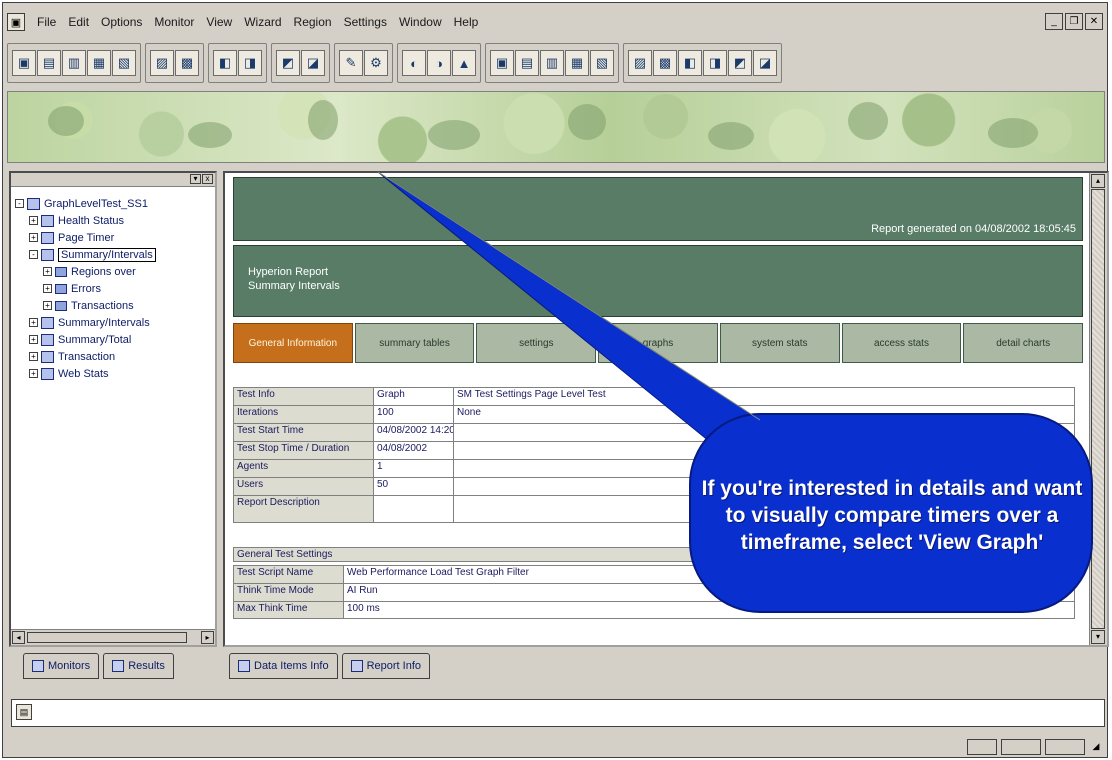 This screenshot has width=1112, height=760. What do you see at coordinates (1096, 747) in the screenshot?
I see `resize-grip-icon: ◢` at bounding box center [1096, 747].